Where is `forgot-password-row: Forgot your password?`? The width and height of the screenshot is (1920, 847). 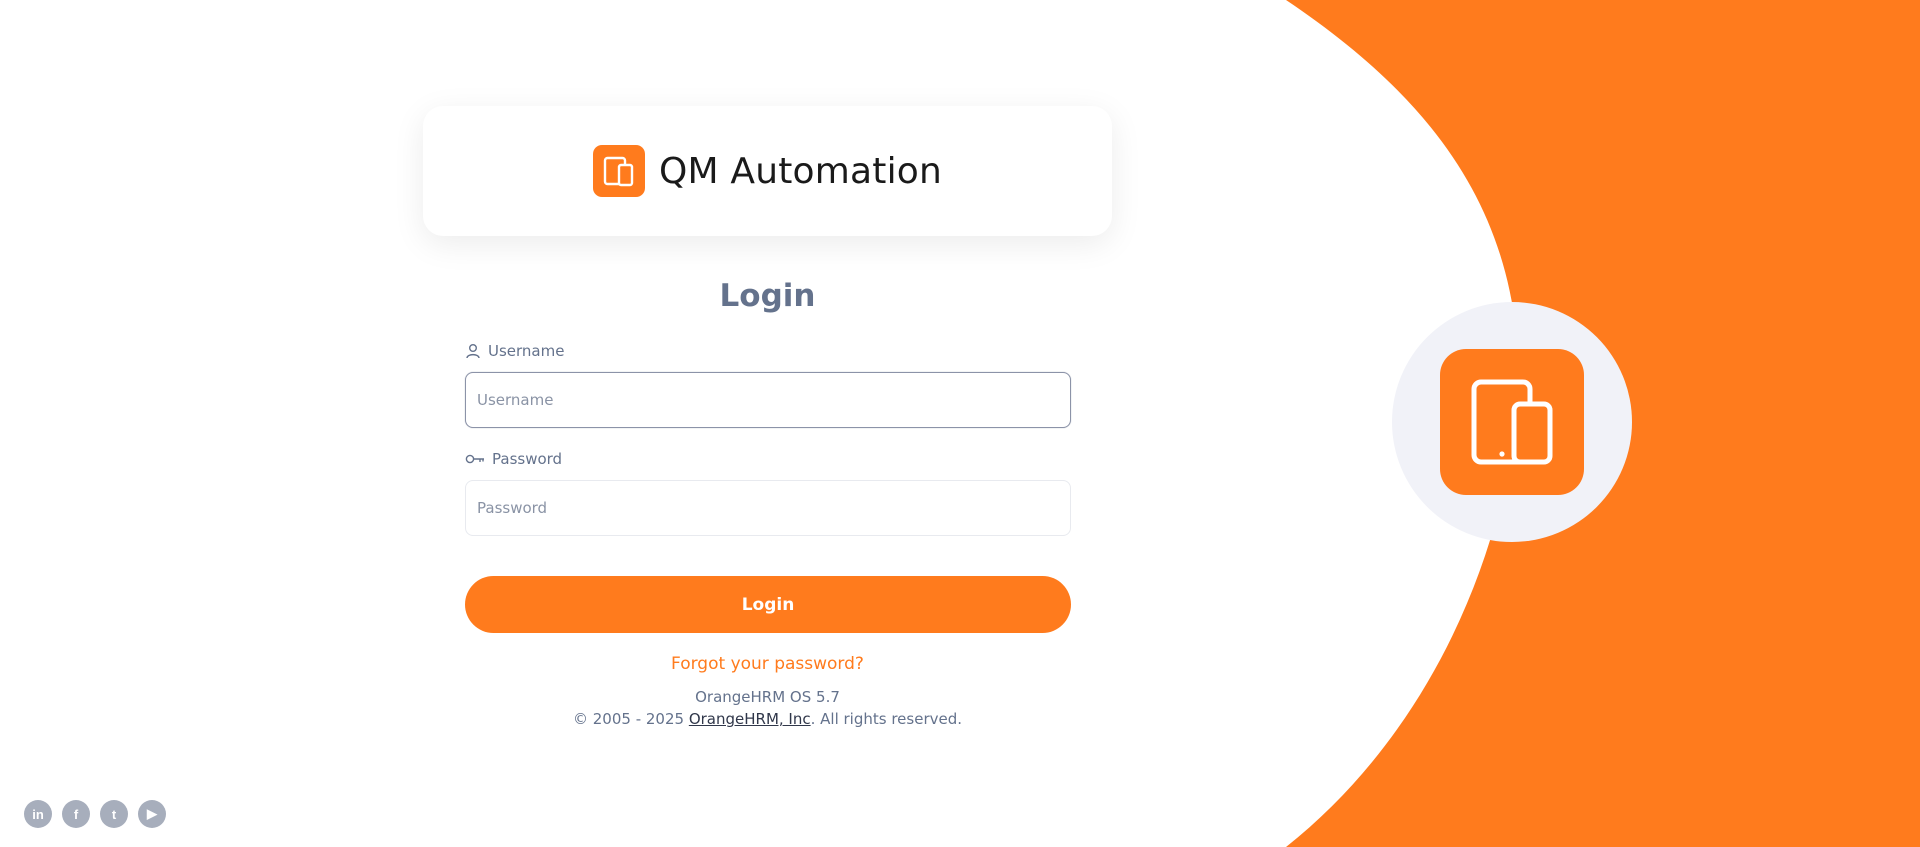 forgot-password-row: Forgot your password? is located at coordinates (767, 664).